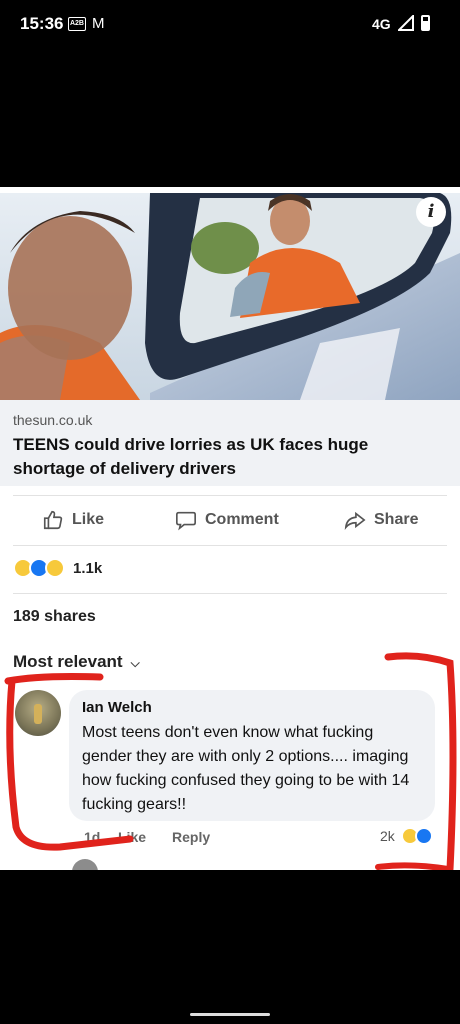 This screenshot has width=460, height=1024. I want to click on thumbs-up-icon, so click(53, 520).